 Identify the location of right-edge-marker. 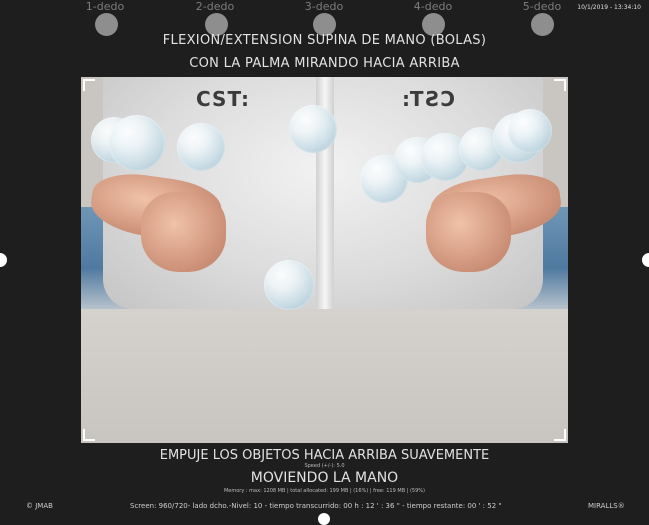
(645, 260).